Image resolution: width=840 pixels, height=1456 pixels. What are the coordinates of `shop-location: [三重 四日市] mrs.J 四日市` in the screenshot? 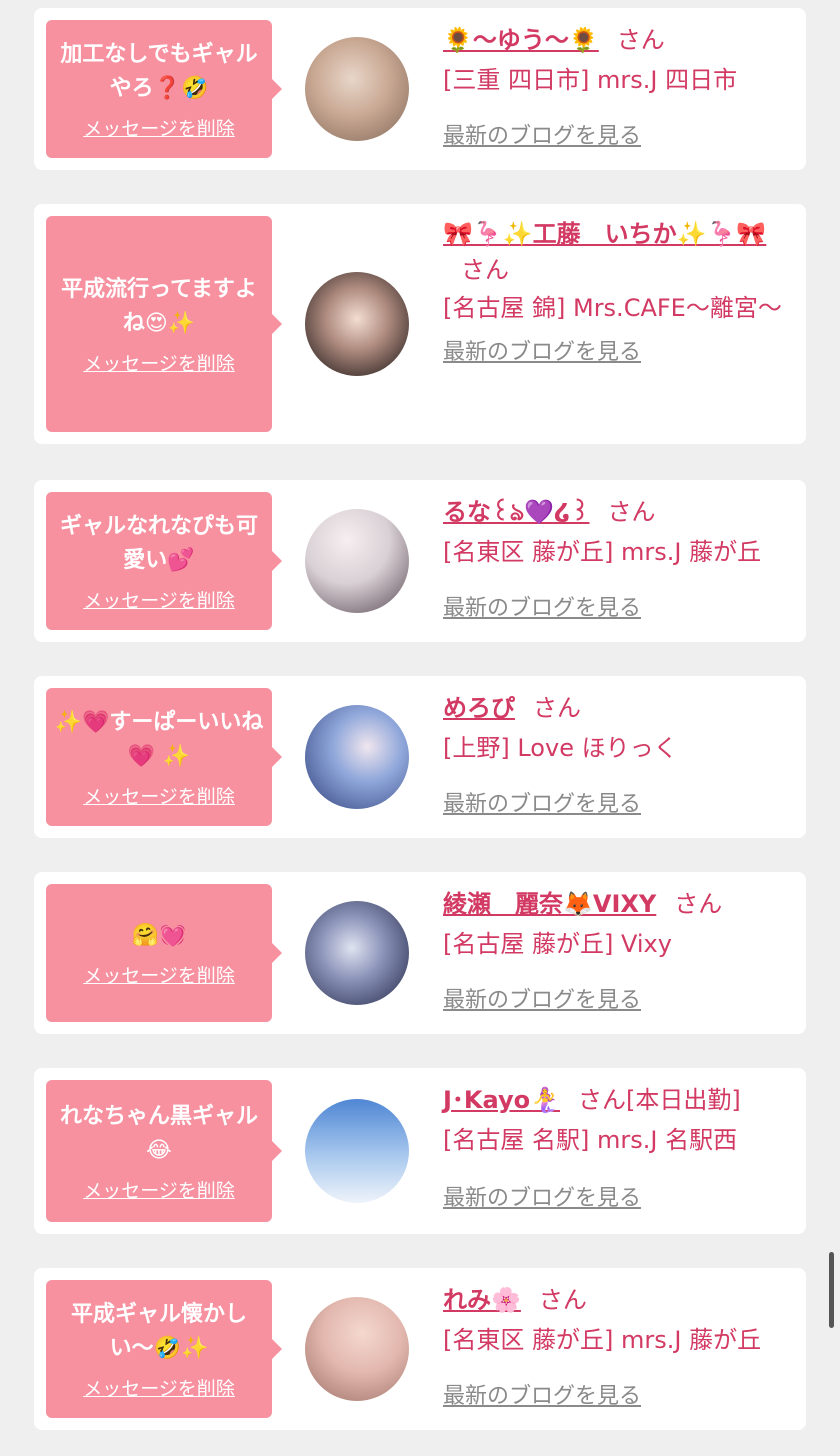 It's located at (590, 80).